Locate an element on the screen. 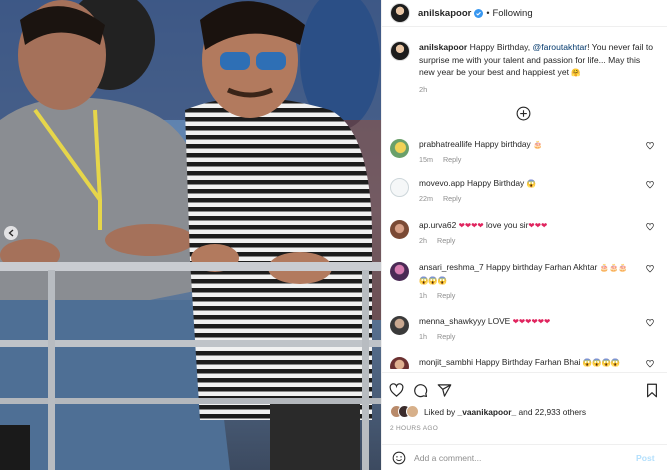  comment-time: 22m is located at coordinates (426, 198).